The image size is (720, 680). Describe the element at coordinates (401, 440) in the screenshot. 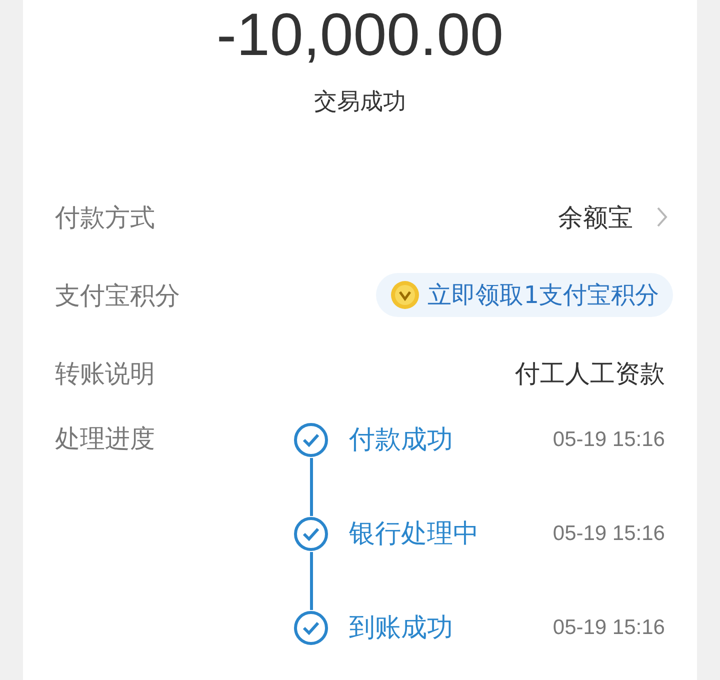

I see `step-title: 付款成功` at that location.